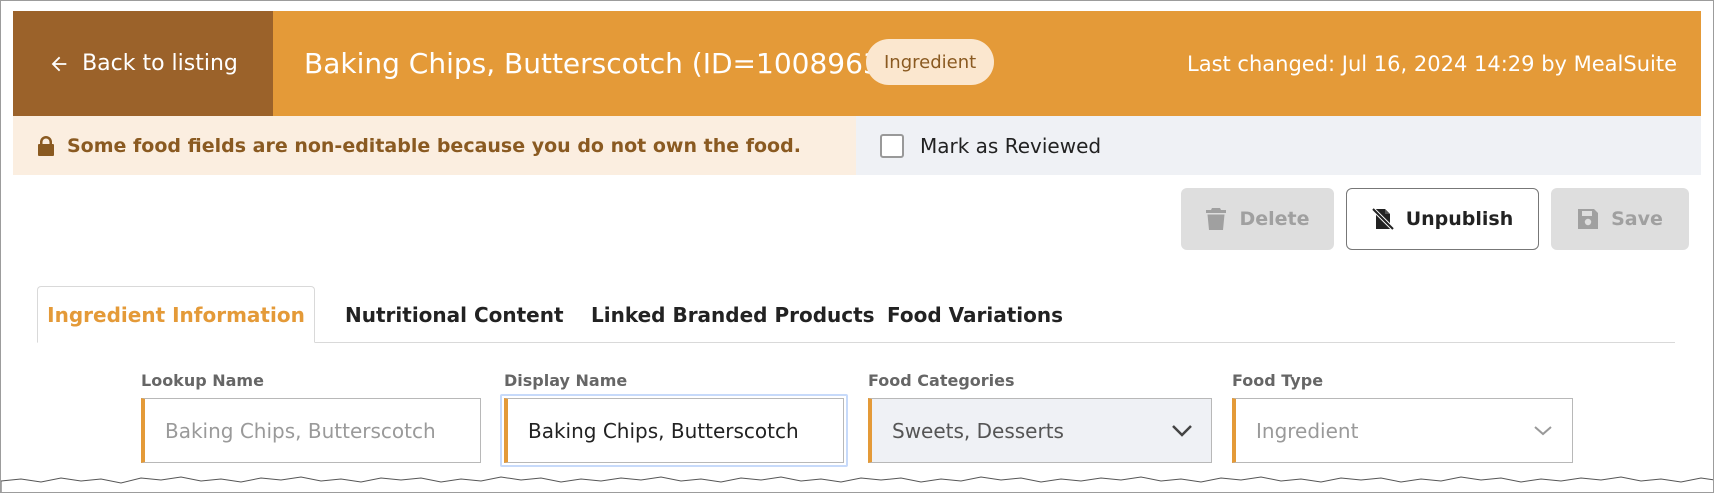  What do you see at coordinates (930, 62) in the screenshot?
I see `food-type-badge: Ingredient` at bounding box center [930, 62].